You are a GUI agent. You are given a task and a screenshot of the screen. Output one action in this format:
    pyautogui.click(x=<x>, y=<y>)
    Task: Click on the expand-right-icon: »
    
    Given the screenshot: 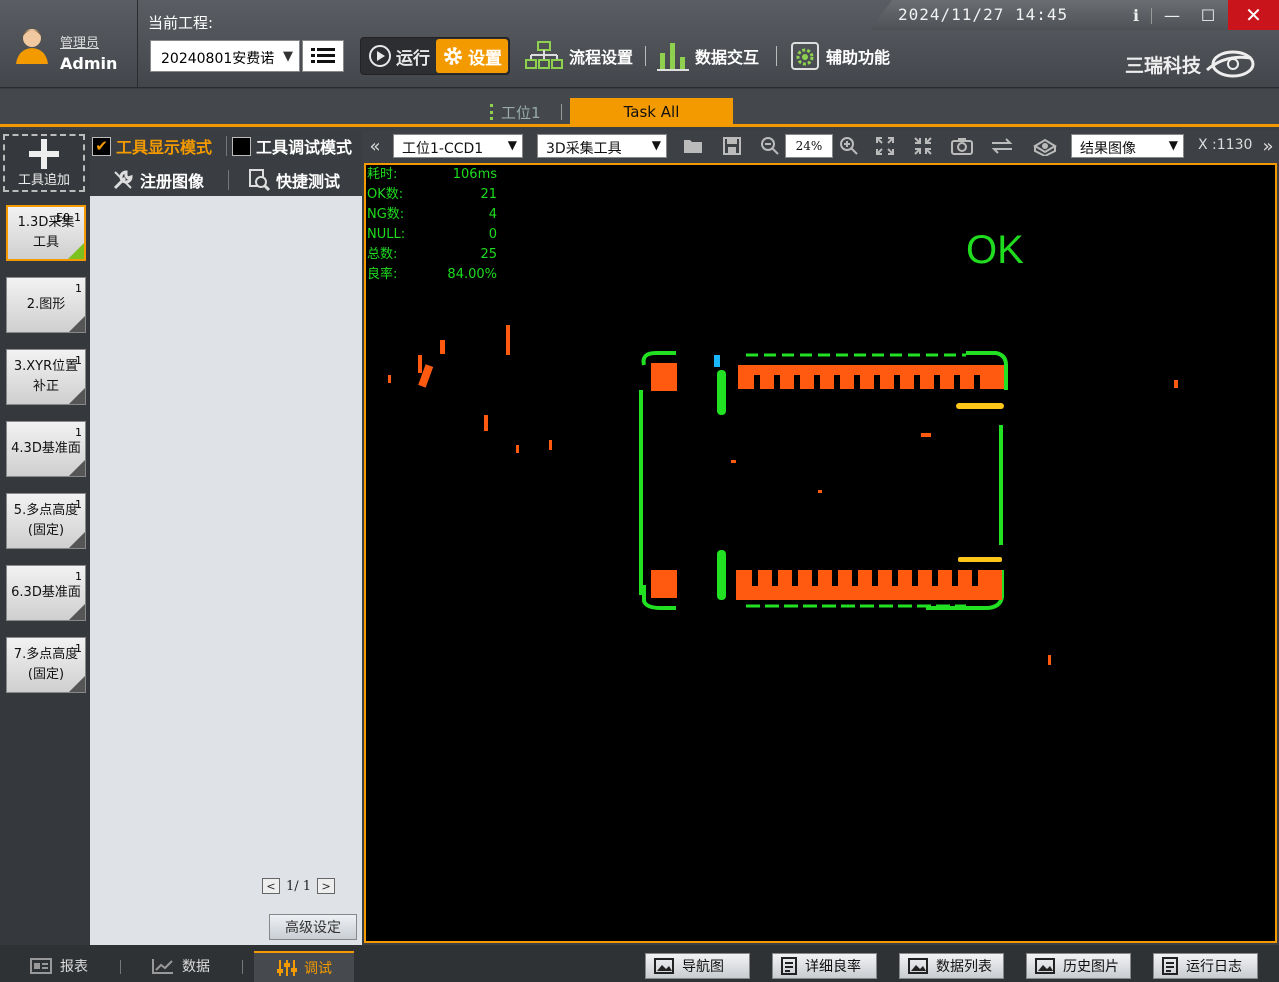 What is the action you would take?
    pyautogui.click(x=1268, y=146)
    